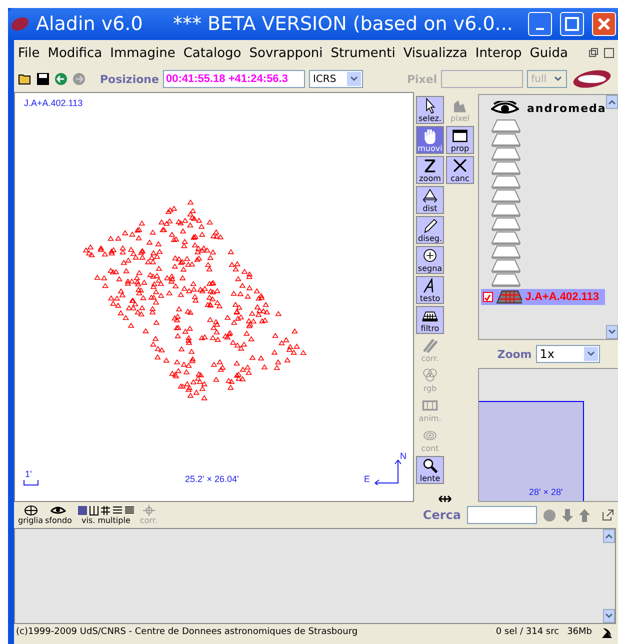  Describe the element at coordinates (53, 103) in the screenshot. I see `plane-label: J.A+A.402.113` at that location.